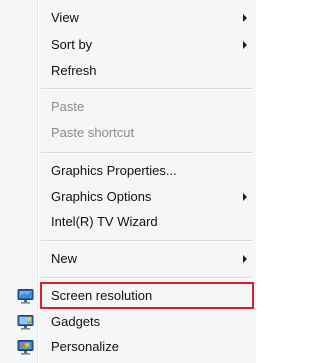 This screenshot has height=363, width=320. Describe the element at coordinates (128, 18) in the screenshot. I see `menu-item-view: View` at that location.